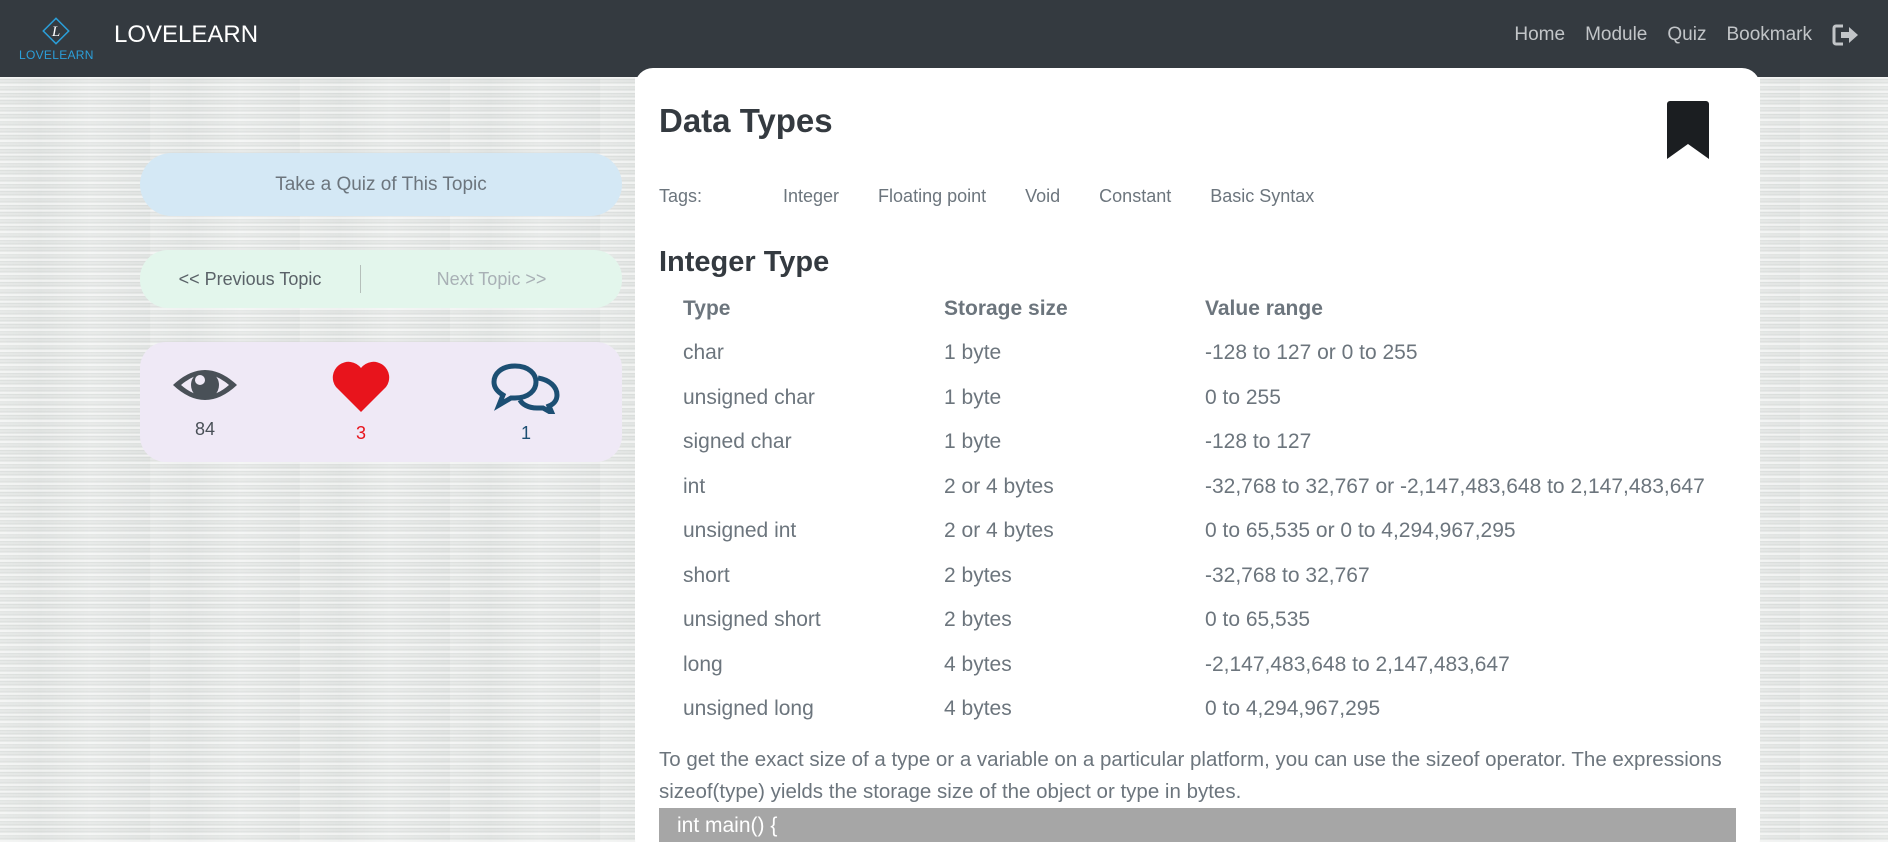  What do you see at coordinates (694, 486) in the screenshot?
I see `type-cell: int` at bounding box center [694, 486].